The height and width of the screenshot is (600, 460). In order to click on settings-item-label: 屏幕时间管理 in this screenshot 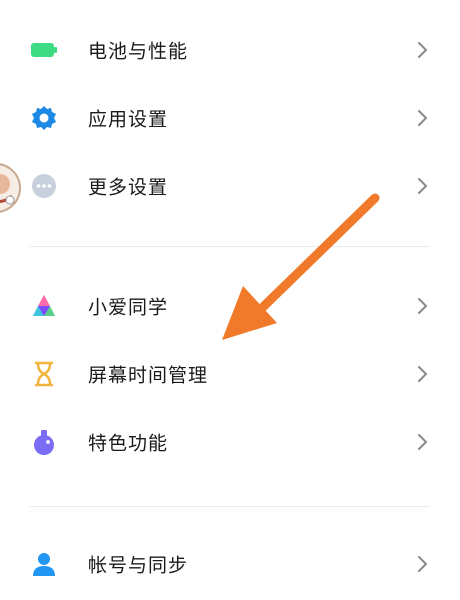, I will do `click(148, 375)`.